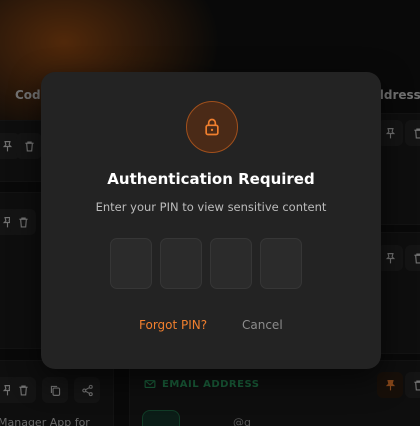  I want to click on cancel-button: Cancel, so click(262, 325).